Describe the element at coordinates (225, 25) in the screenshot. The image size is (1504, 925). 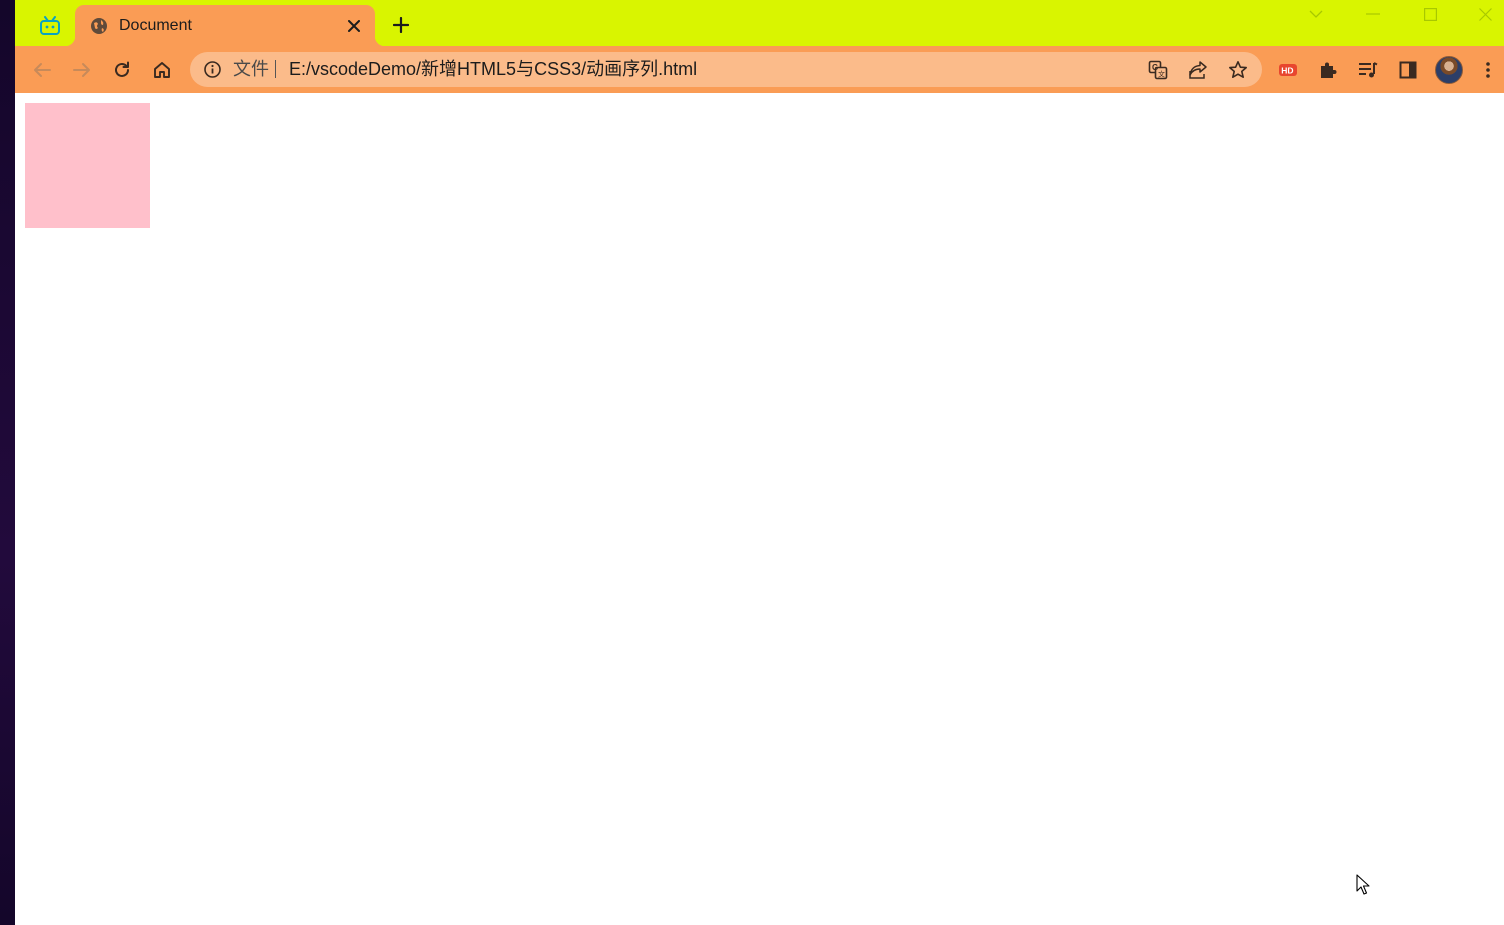
I see `tab-document: Document` at that location.